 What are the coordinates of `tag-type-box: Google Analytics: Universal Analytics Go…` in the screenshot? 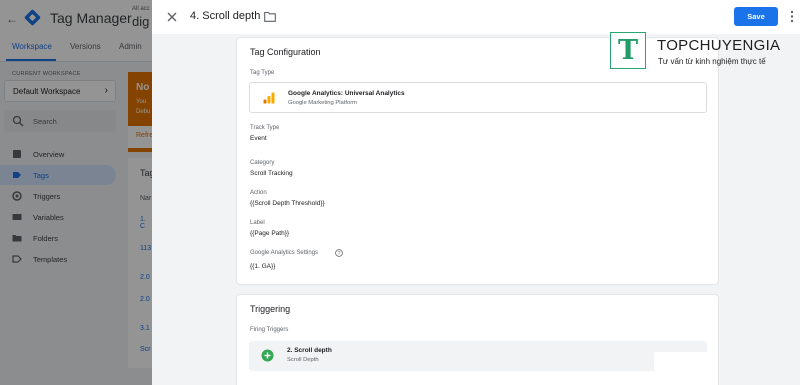 It's located at (478, 97).